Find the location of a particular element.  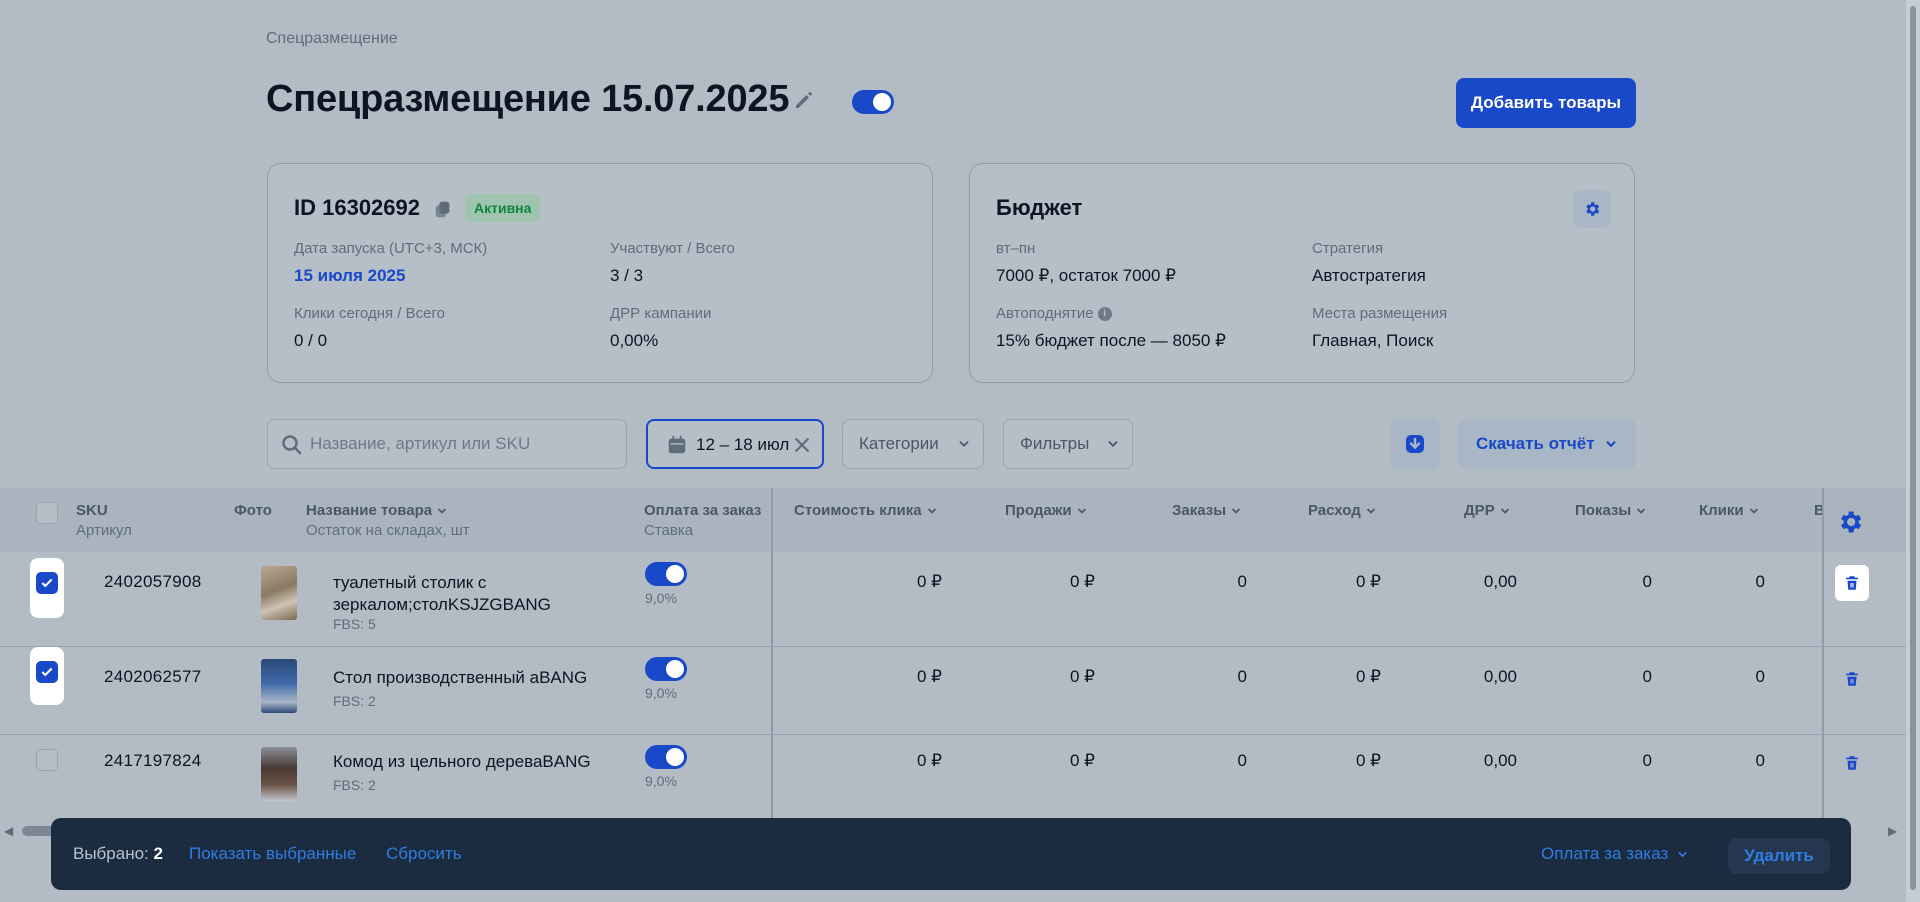

th-name: Название товара is located at coordinates (377, 510).